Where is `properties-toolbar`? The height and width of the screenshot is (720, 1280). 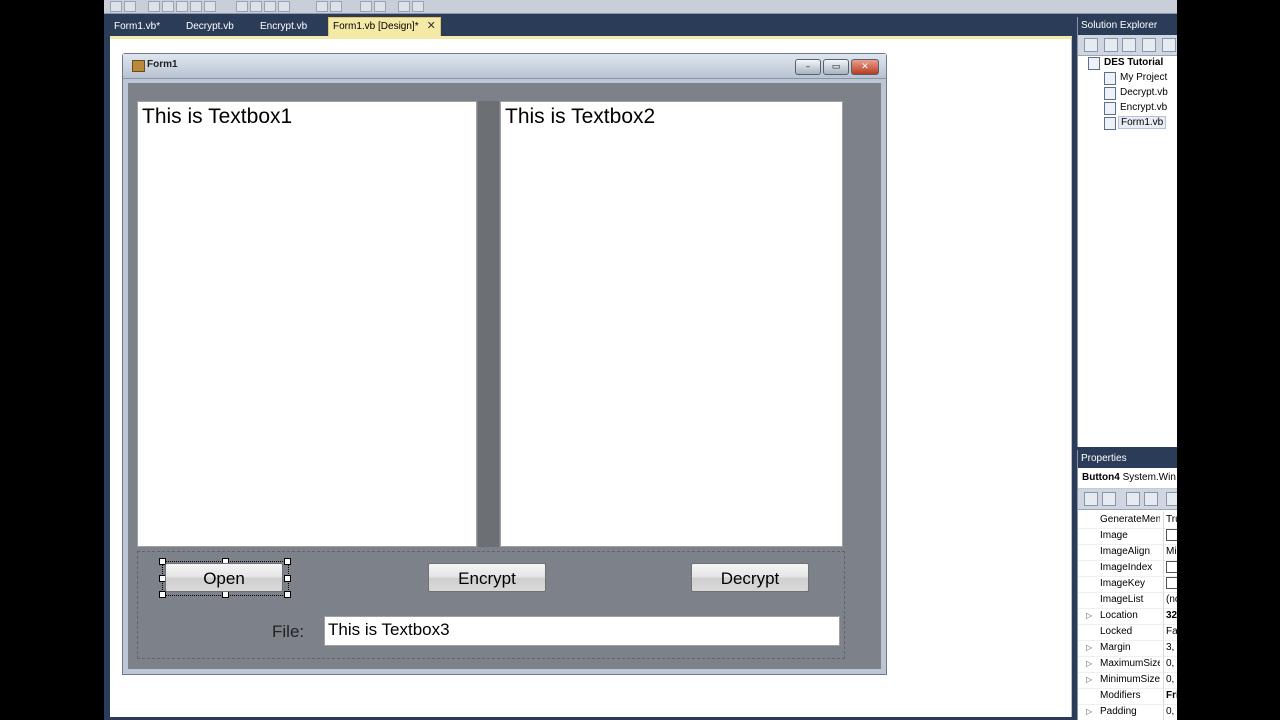
properties-toolbar is located at coordinates (1127, 499).